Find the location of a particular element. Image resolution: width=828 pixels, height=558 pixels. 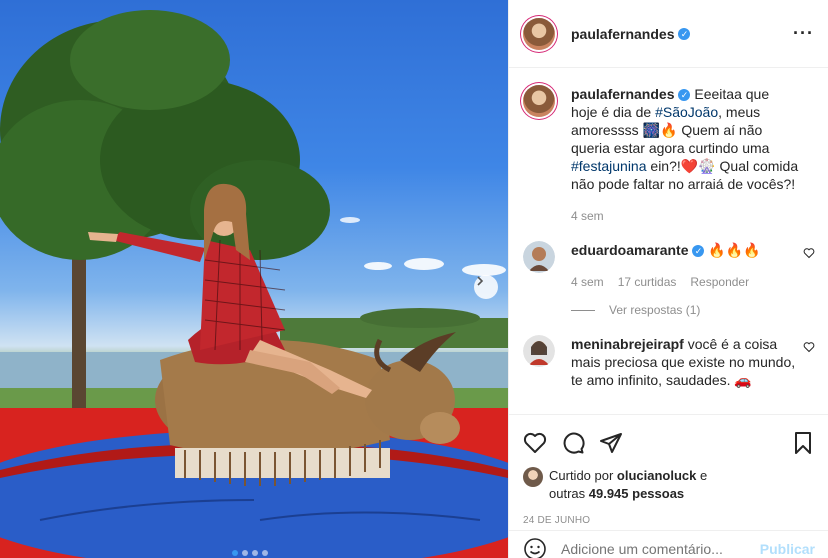

liker-username: olucianoluck is located at coordinates (656, 475).